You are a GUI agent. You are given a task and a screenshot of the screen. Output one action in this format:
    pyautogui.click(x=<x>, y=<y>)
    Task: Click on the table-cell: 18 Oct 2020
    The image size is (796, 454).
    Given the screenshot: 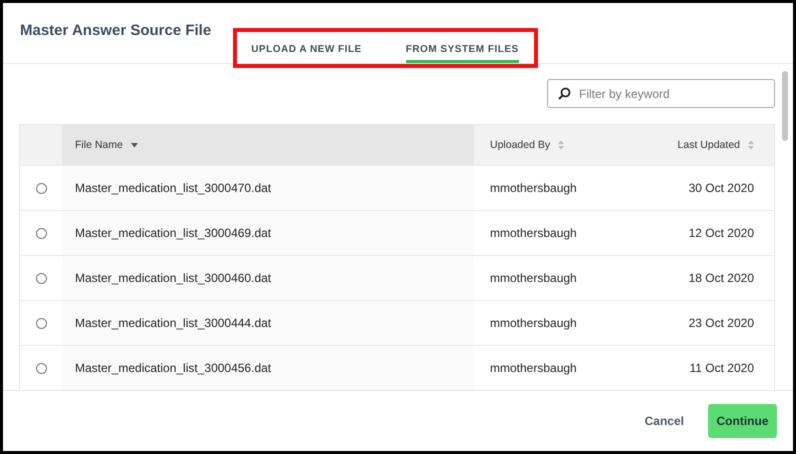 What is the action you would take?
    pyautogui.click(x=721, y=278)
    